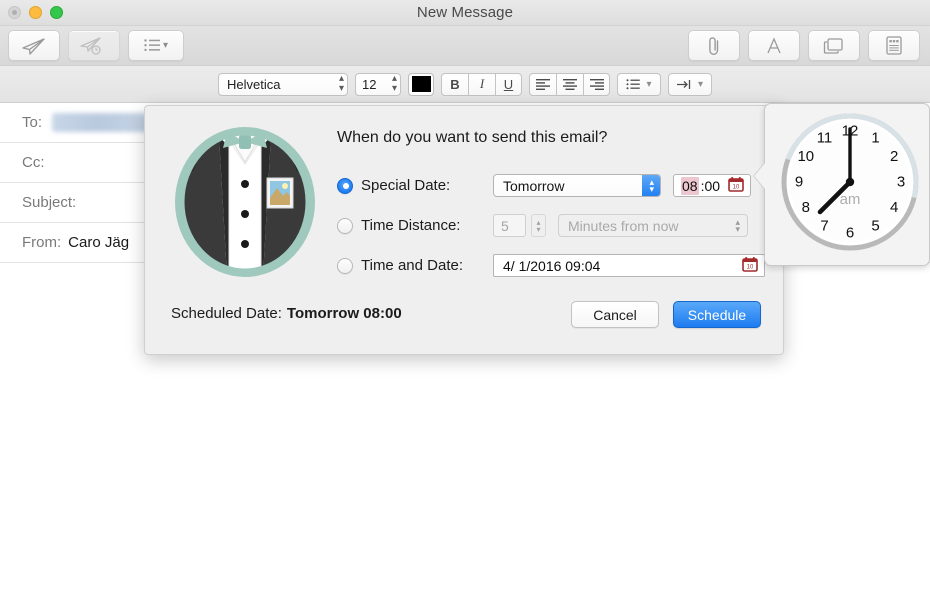 The image size is (930, 594). Describe the element at coordinates (505, 225) in the screenshot. I see `time-distance-amount-value: 5` at that location.